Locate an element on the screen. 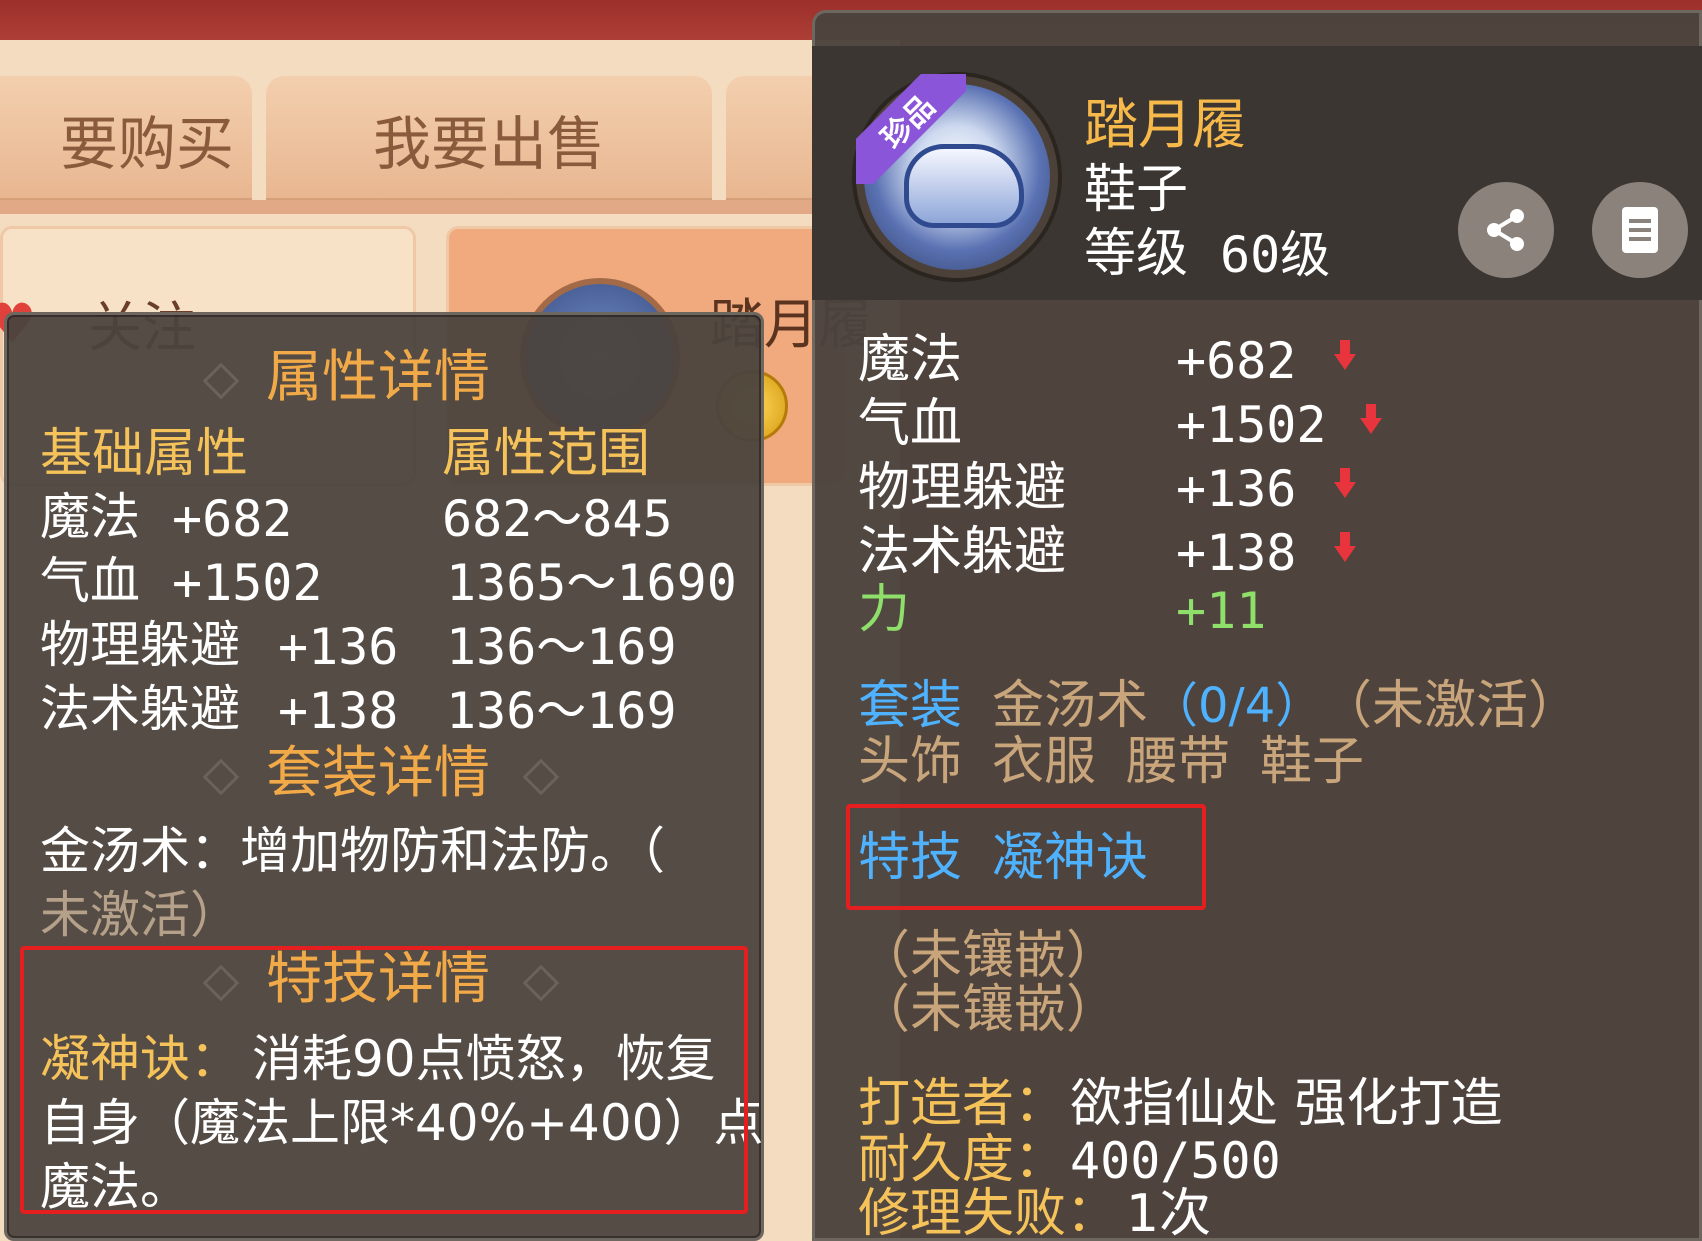  set-detail-title: 套装详情 is located at coordinates (378, 773).